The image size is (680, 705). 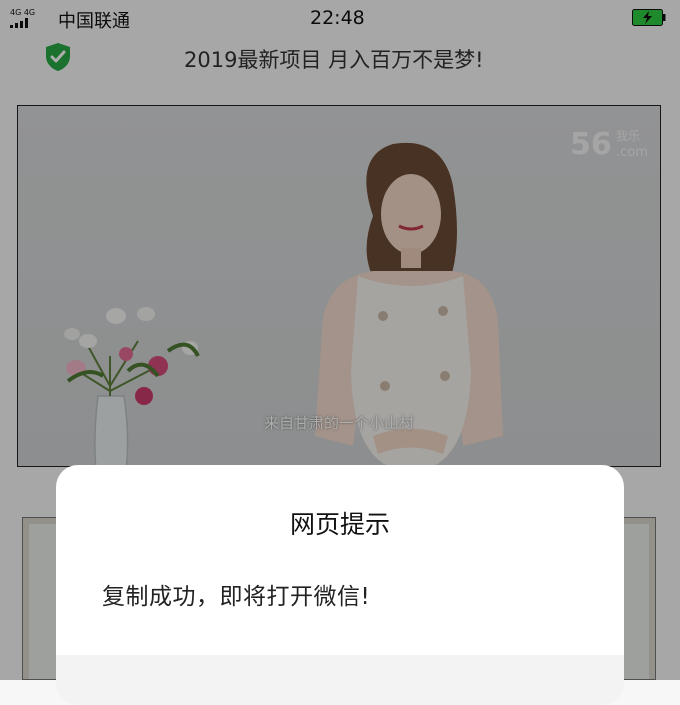 What do you see at coordinates (339, 524) in the screenshot?
I see `dialog-title: 网页提示` at bounding box center [339, 524].